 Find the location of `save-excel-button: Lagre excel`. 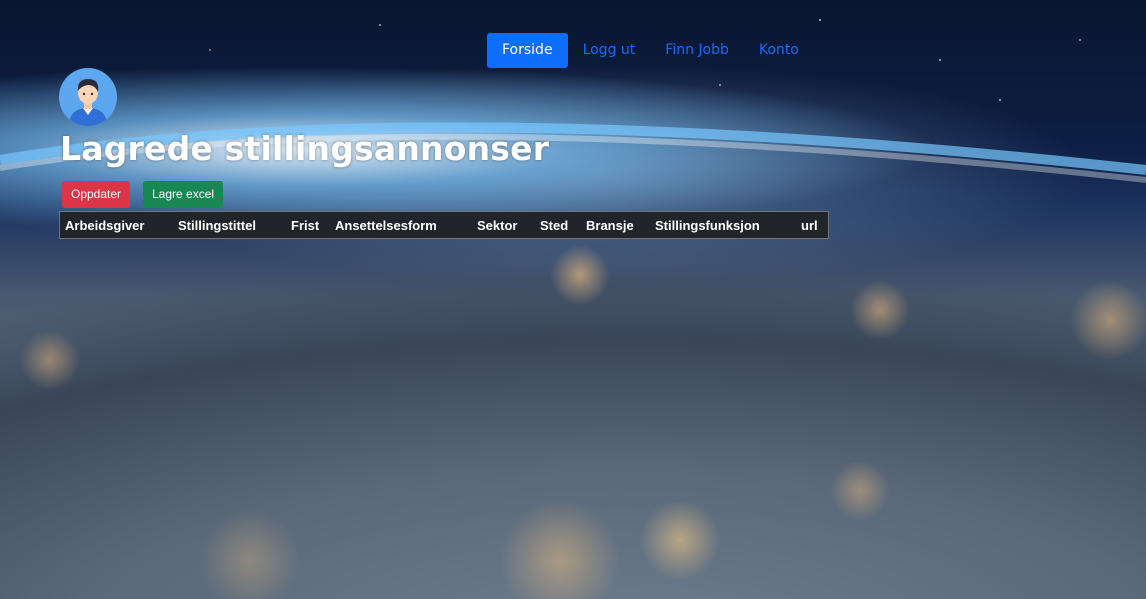

save-excel-button: Lagre excel is located at coordinates (183, 194).